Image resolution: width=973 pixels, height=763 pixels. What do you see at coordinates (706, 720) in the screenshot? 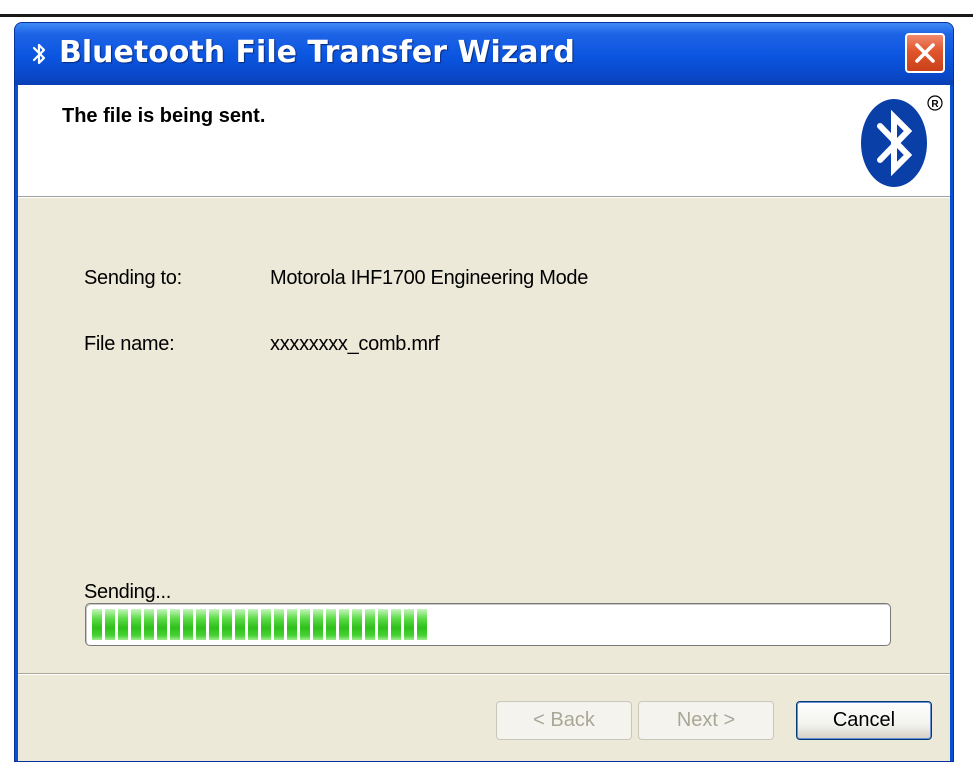
I see `next-button: Next >` at bounding box center [706, 720].